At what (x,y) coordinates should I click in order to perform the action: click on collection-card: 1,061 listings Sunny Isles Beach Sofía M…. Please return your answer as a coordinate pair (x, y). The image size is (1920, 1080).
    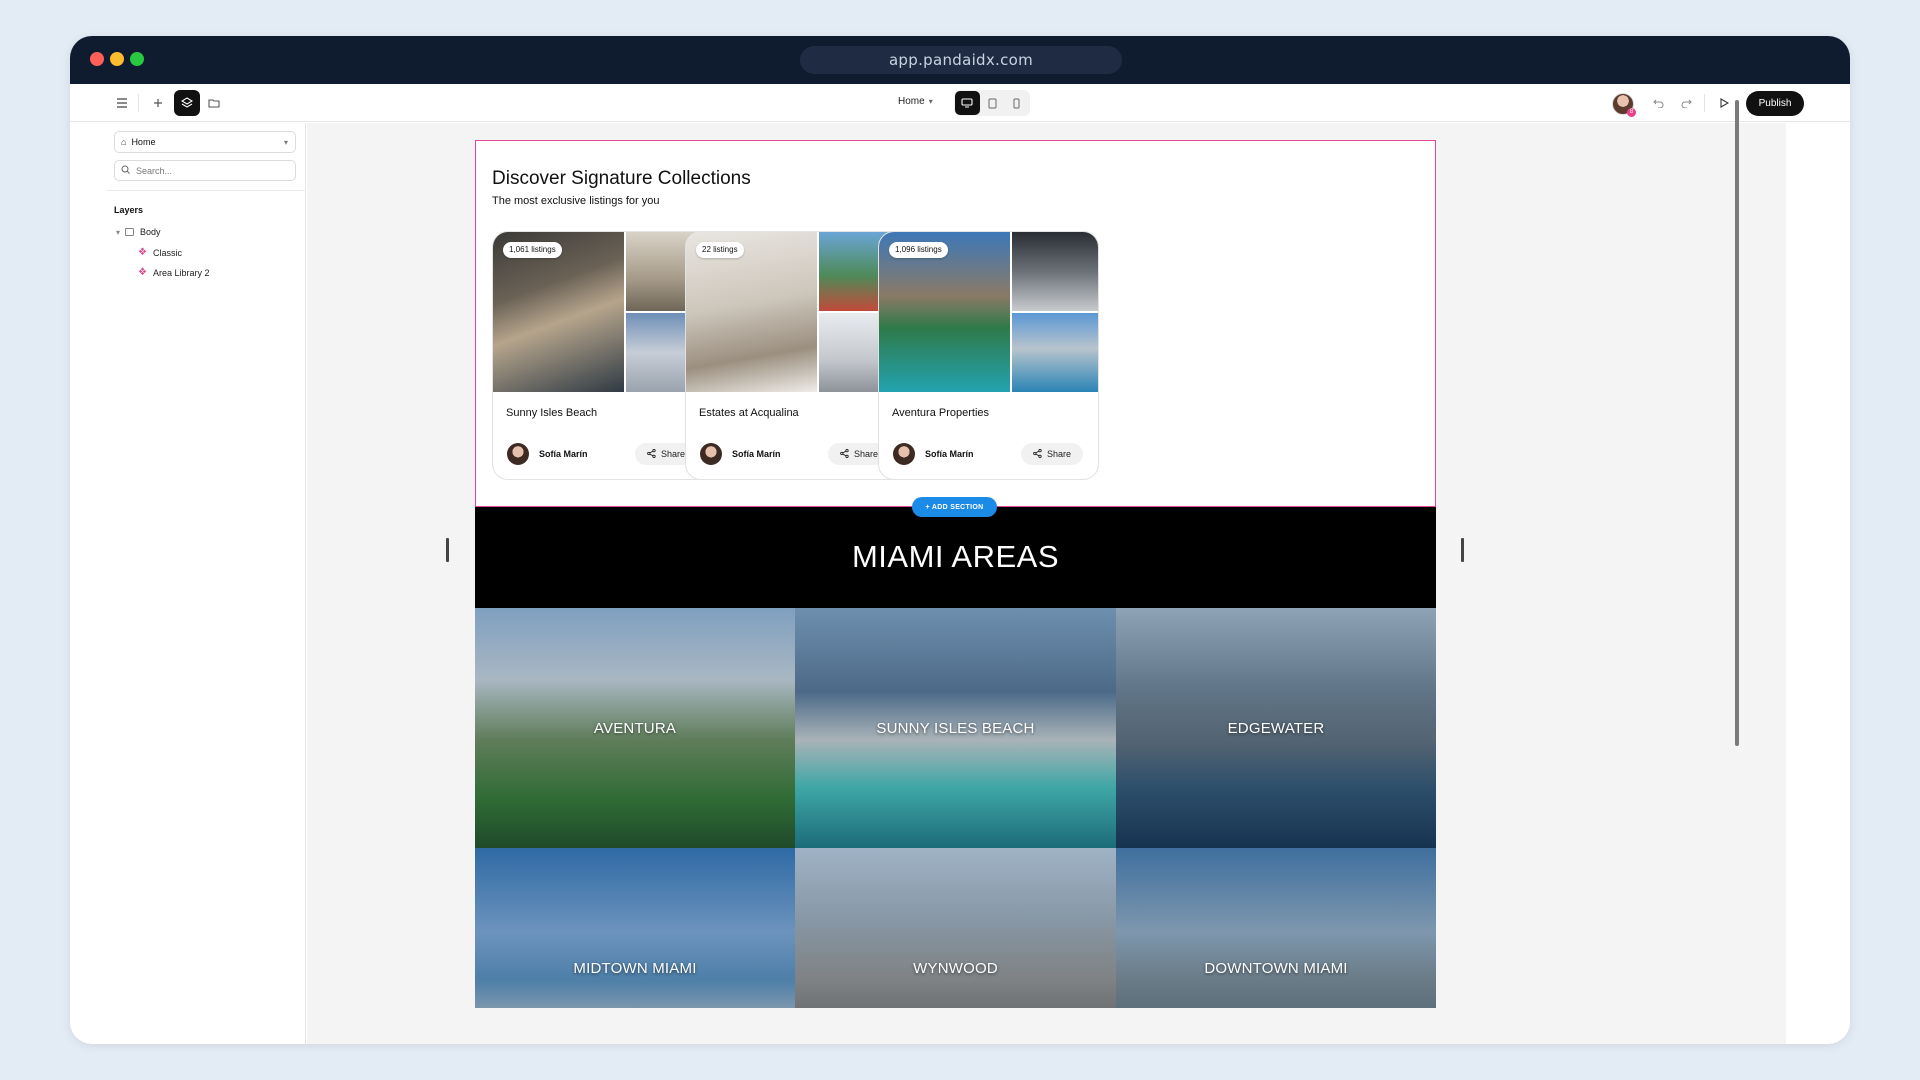
    Looking at the image, I should click on (602, 355).